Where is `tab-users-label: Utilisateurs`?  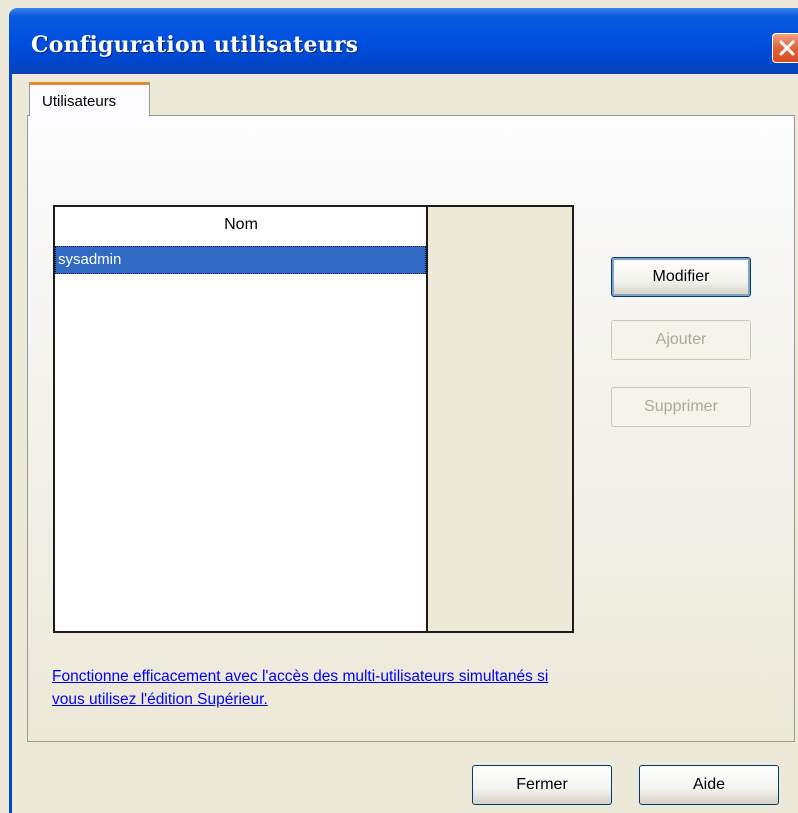
tab-users-label: Utilisateurs is located at coordinates (79, 101).